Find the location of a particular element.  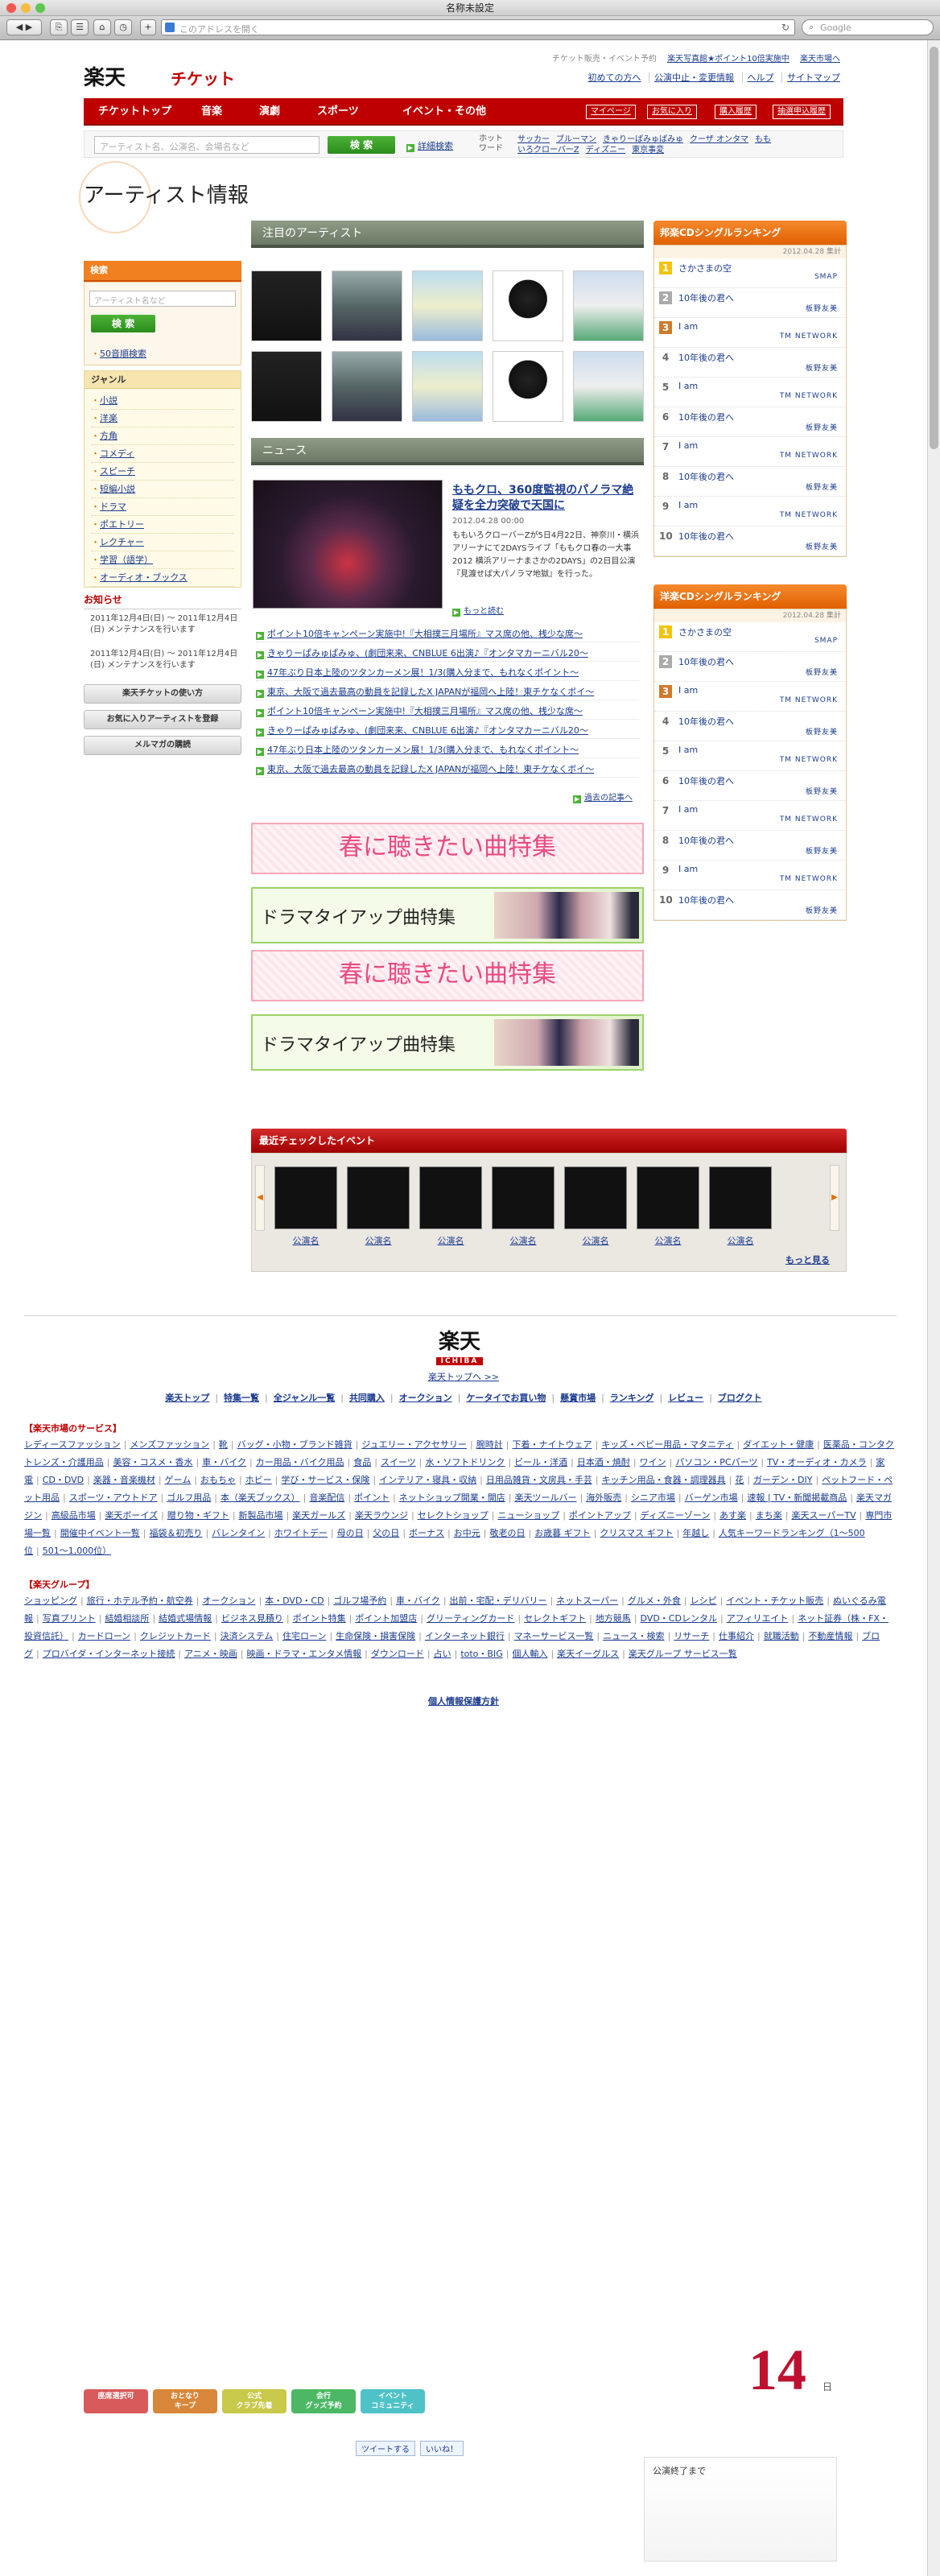

market-link: 敬老の日 is located at coordinates (507, 1533).